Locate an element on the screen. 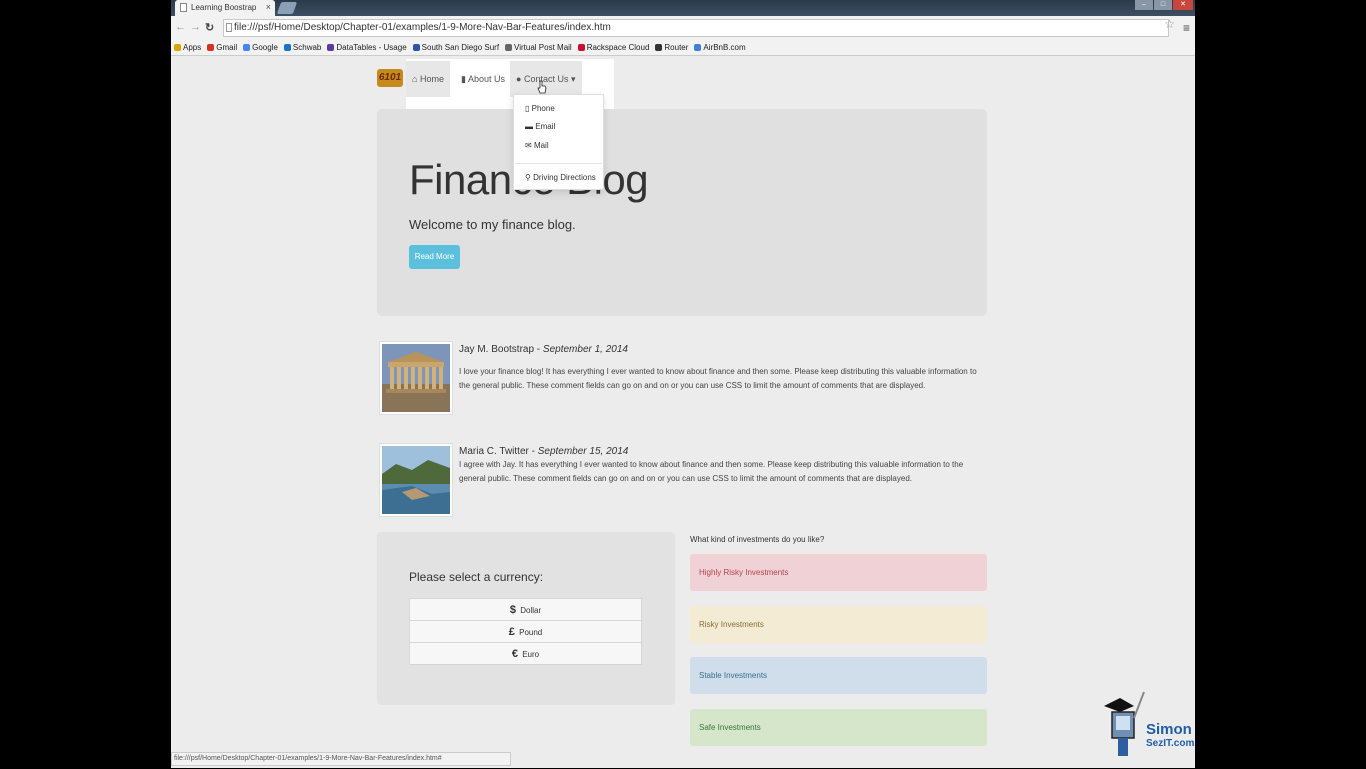 This screenshot has height=769, width=1366. back-arrow-icon: ← is located at coordinates (180, 27).